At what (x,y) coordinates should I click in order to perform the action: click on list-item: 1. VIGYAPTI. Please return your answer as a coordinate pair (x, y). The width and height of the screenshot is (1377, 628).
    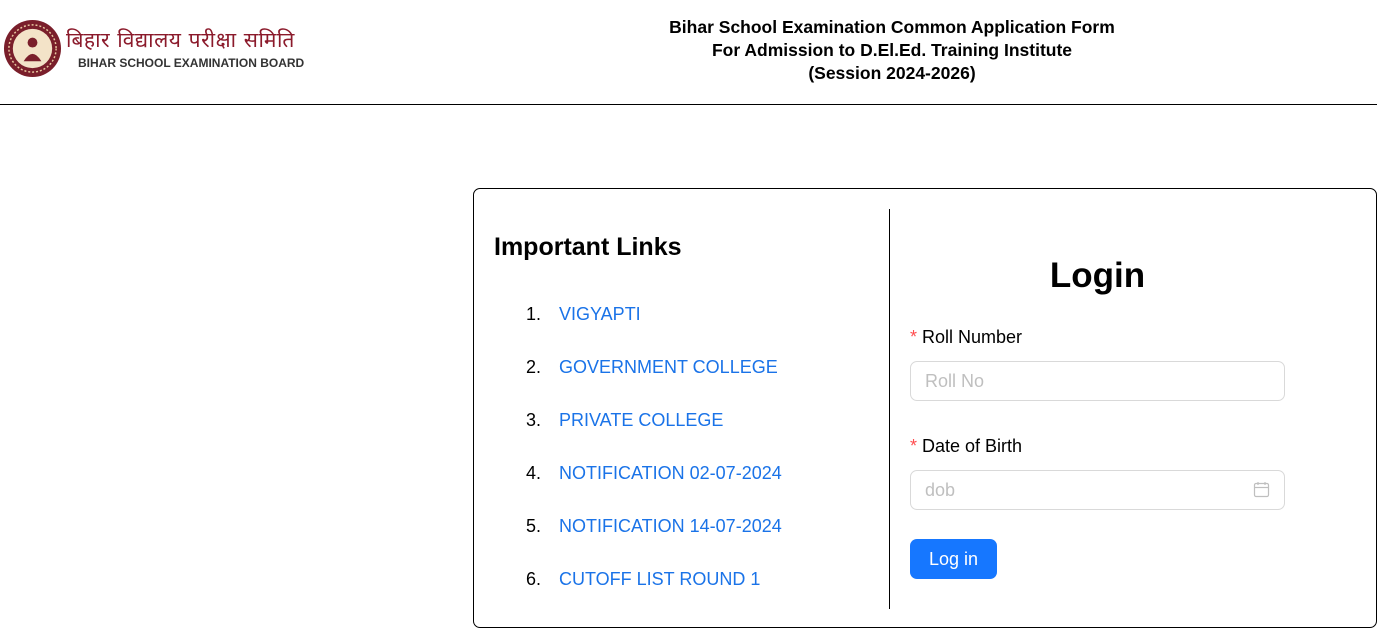
    Looking at the image, I should click on (574, 316).